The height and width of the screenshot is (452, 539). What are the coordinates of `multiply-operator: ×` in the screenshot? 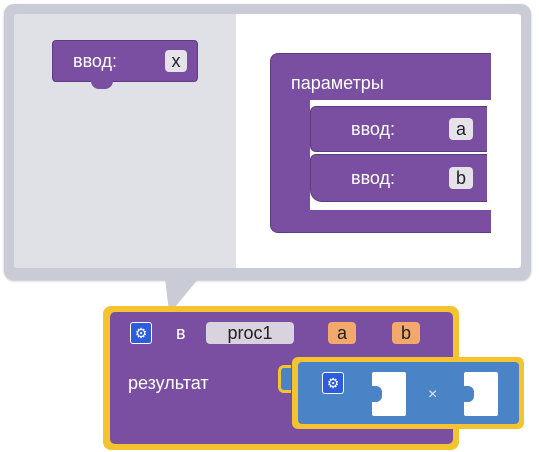 It's located at (433, 394).